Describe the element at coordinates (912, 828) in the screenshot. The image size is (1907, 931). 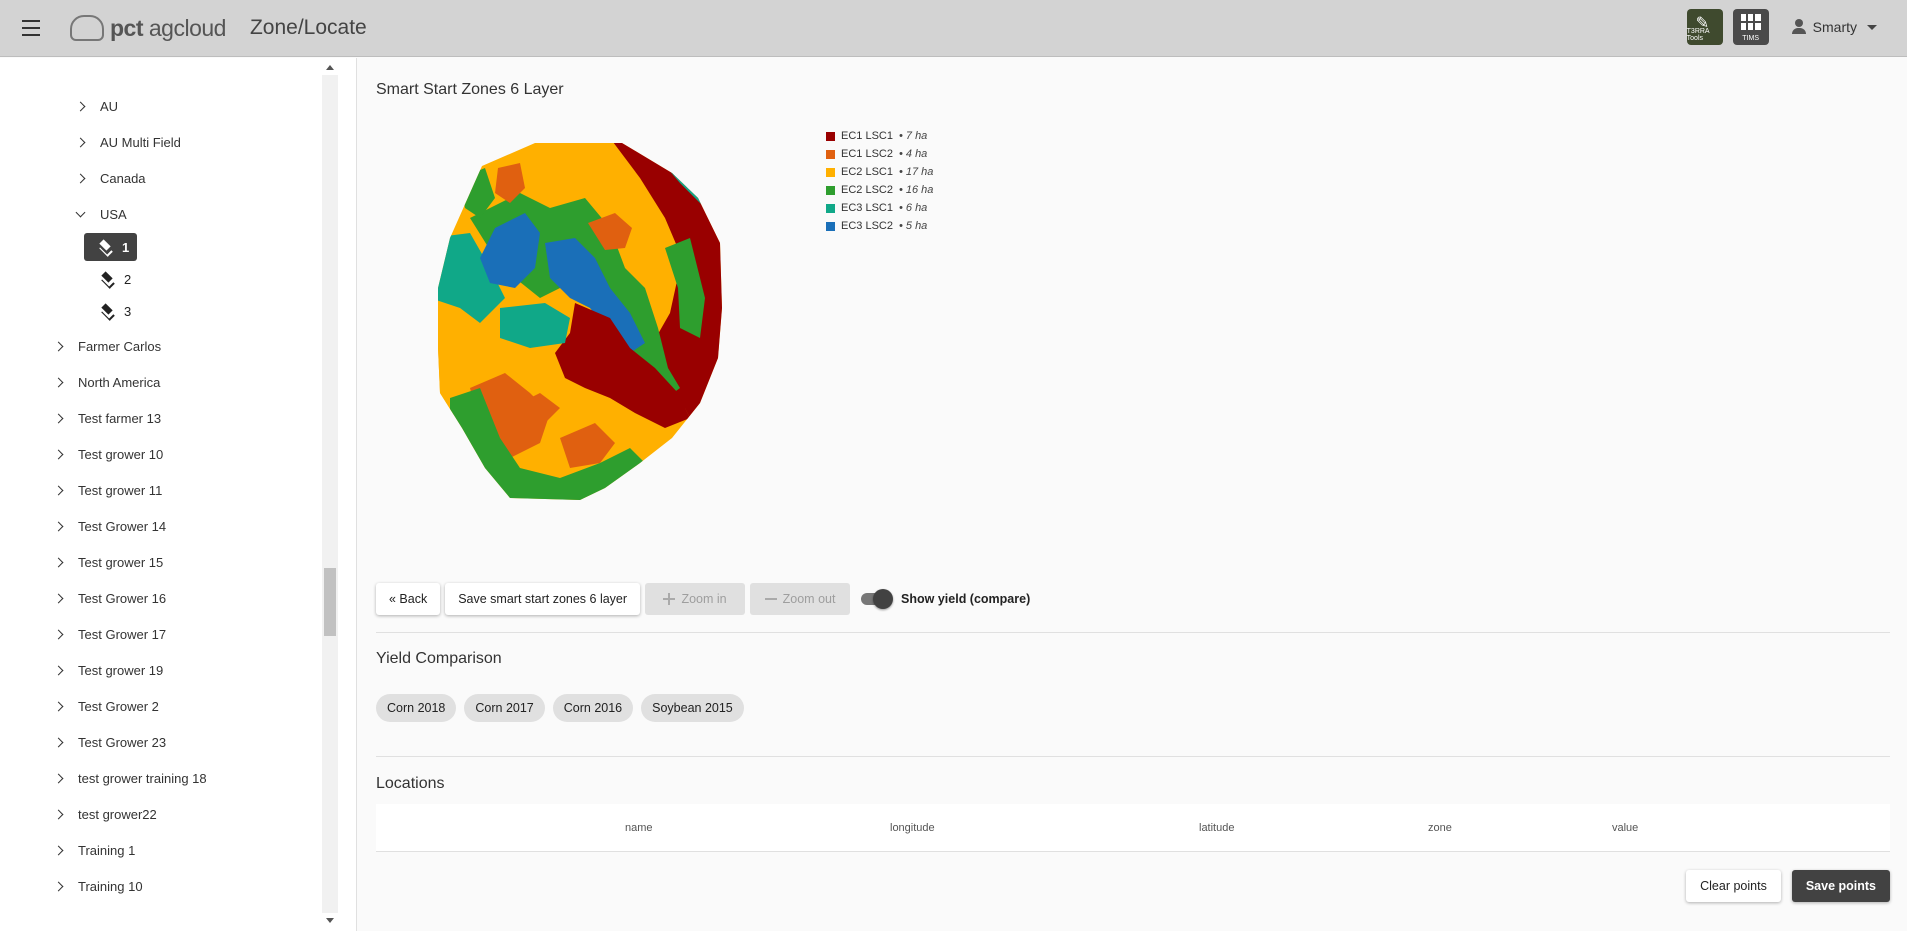
I see `column-header-longitude: longitude` at that location.